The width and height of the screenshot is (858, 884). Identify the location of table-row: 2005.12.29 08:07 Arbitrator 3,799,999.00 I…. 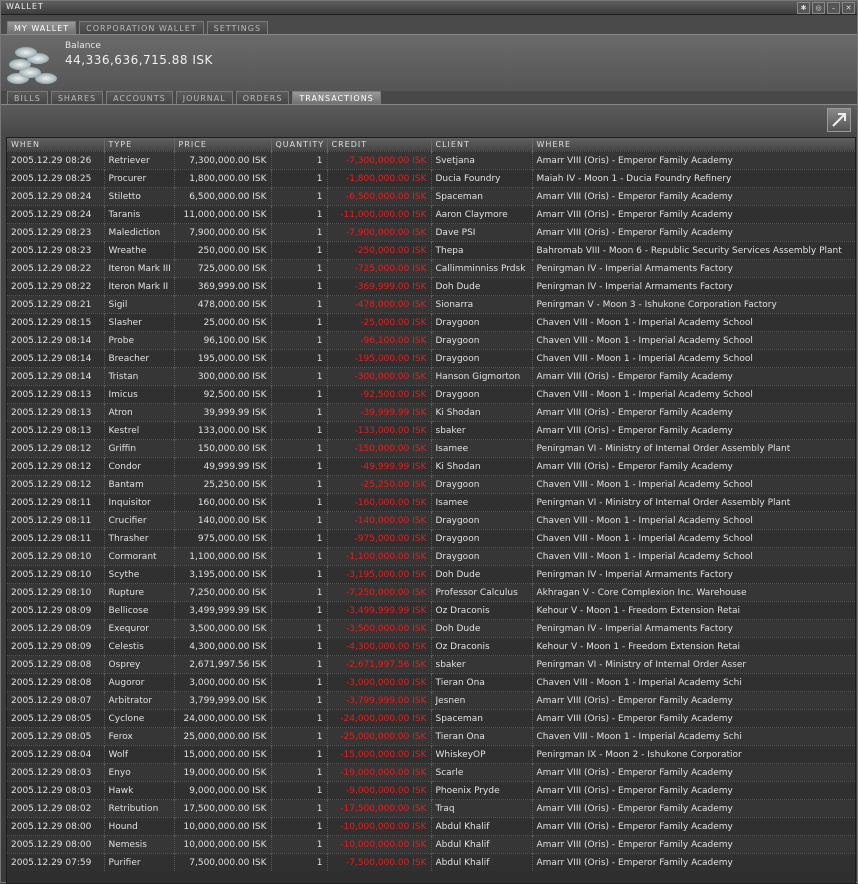
(431, 700).